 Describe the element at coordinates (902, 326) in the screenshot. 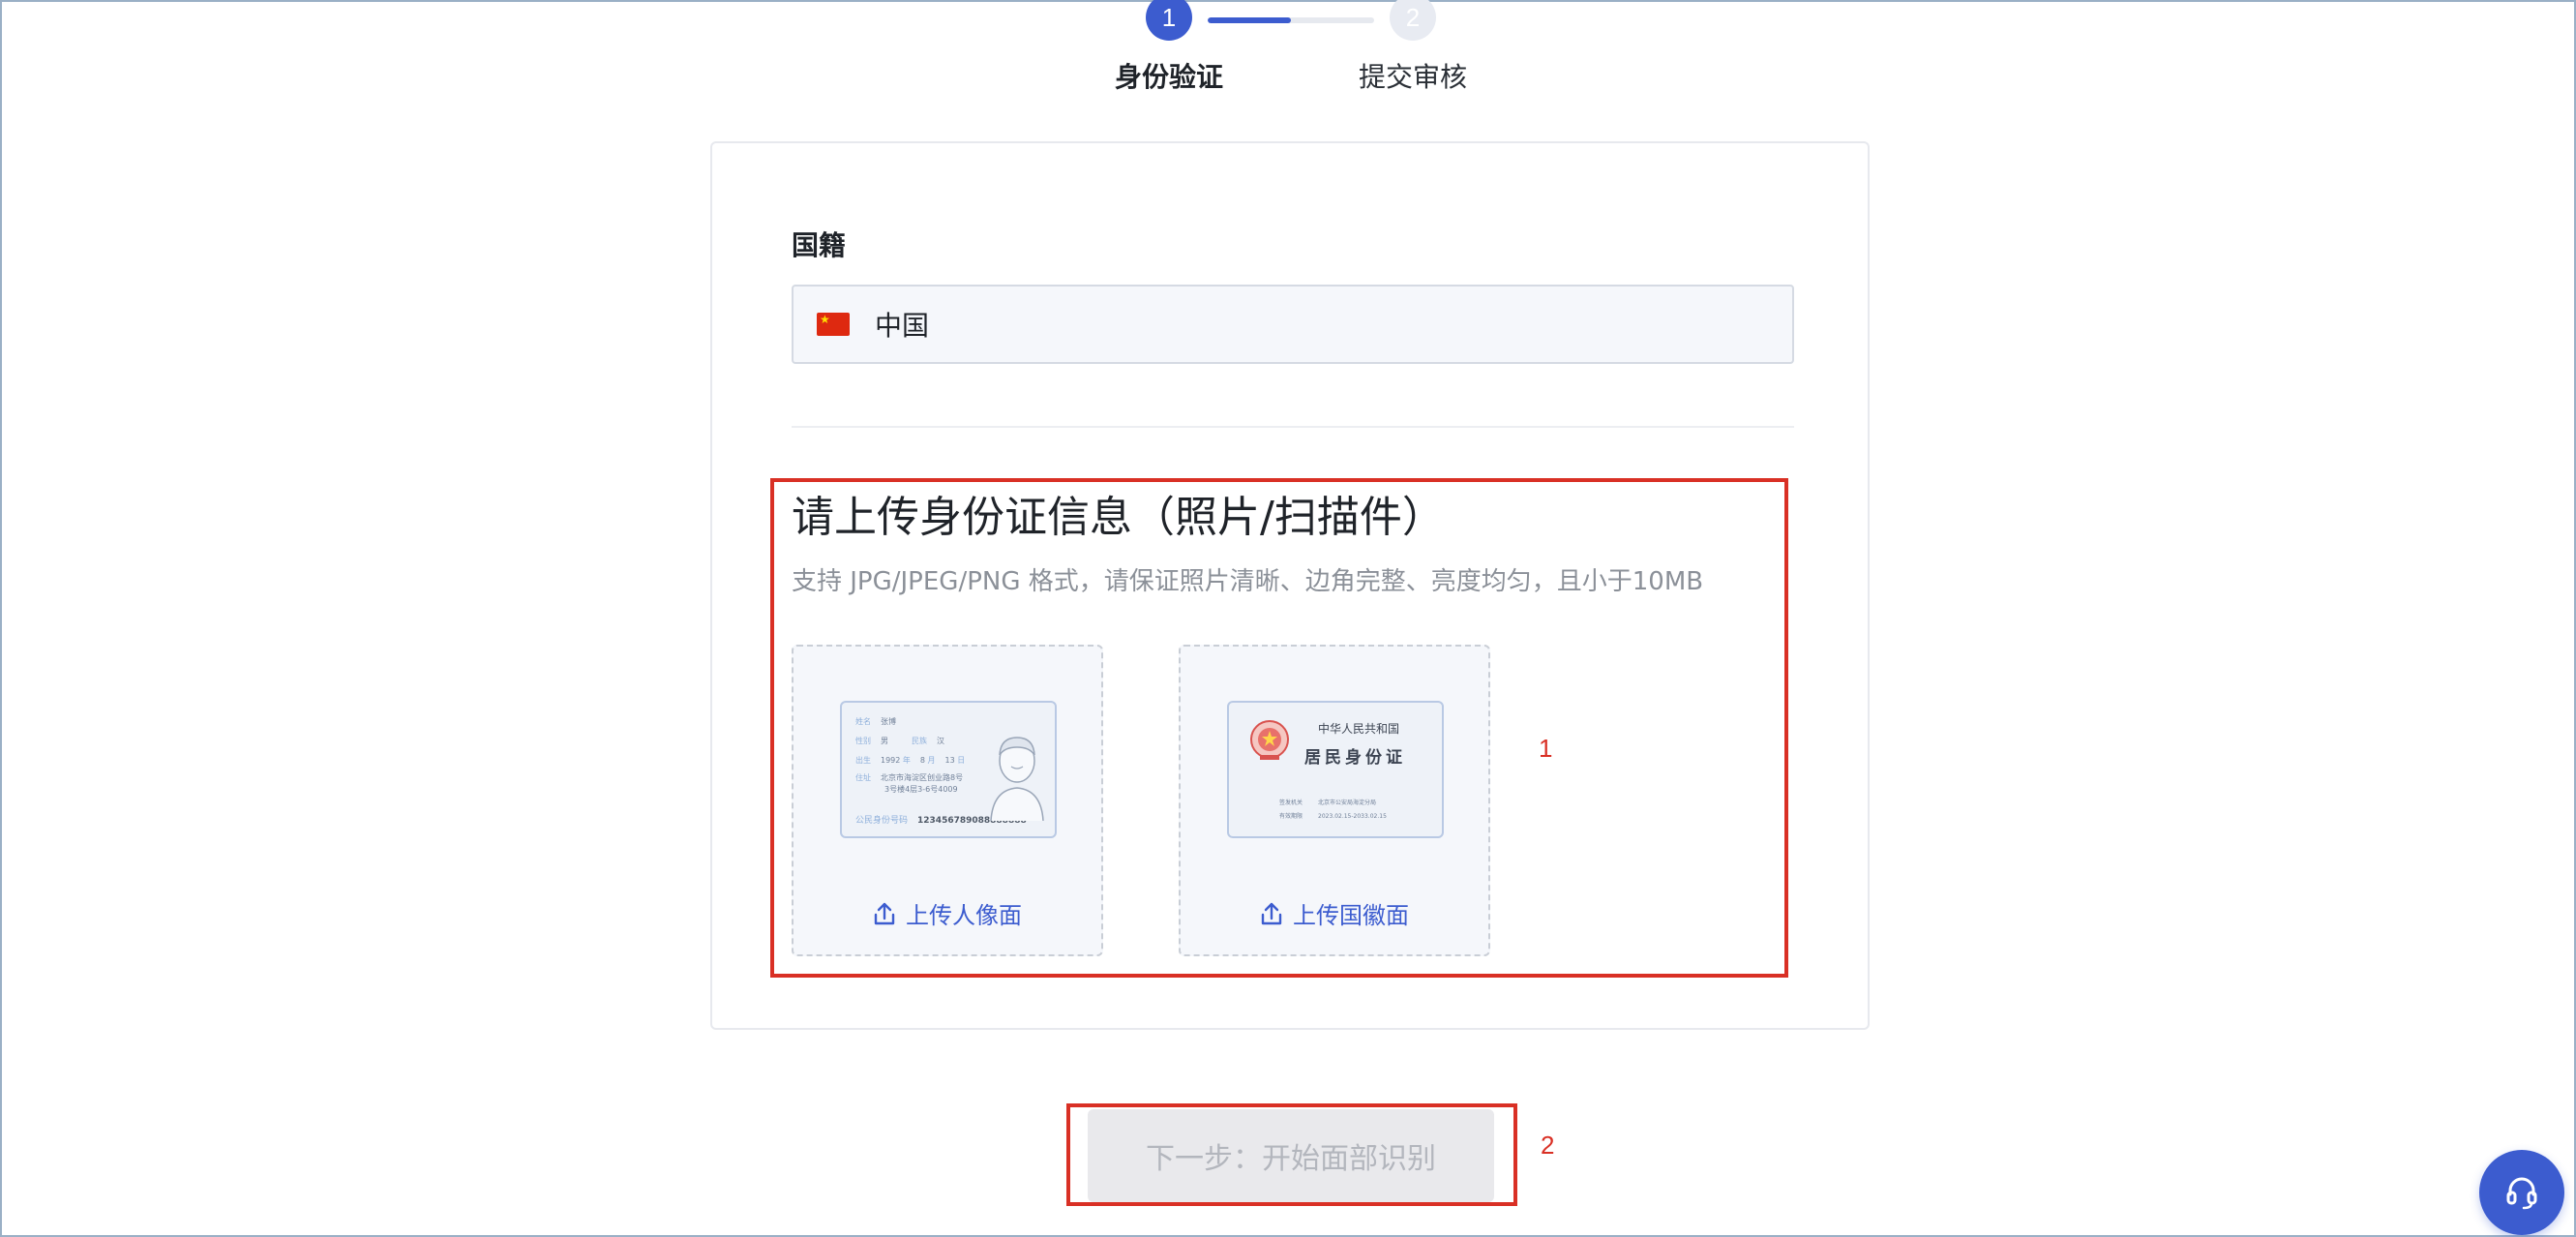

I see `nationality-value: 中国` at that location.